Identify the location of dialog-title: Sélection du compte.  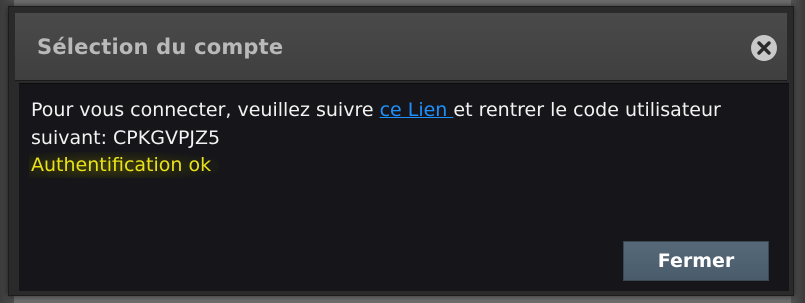
(160, 47).